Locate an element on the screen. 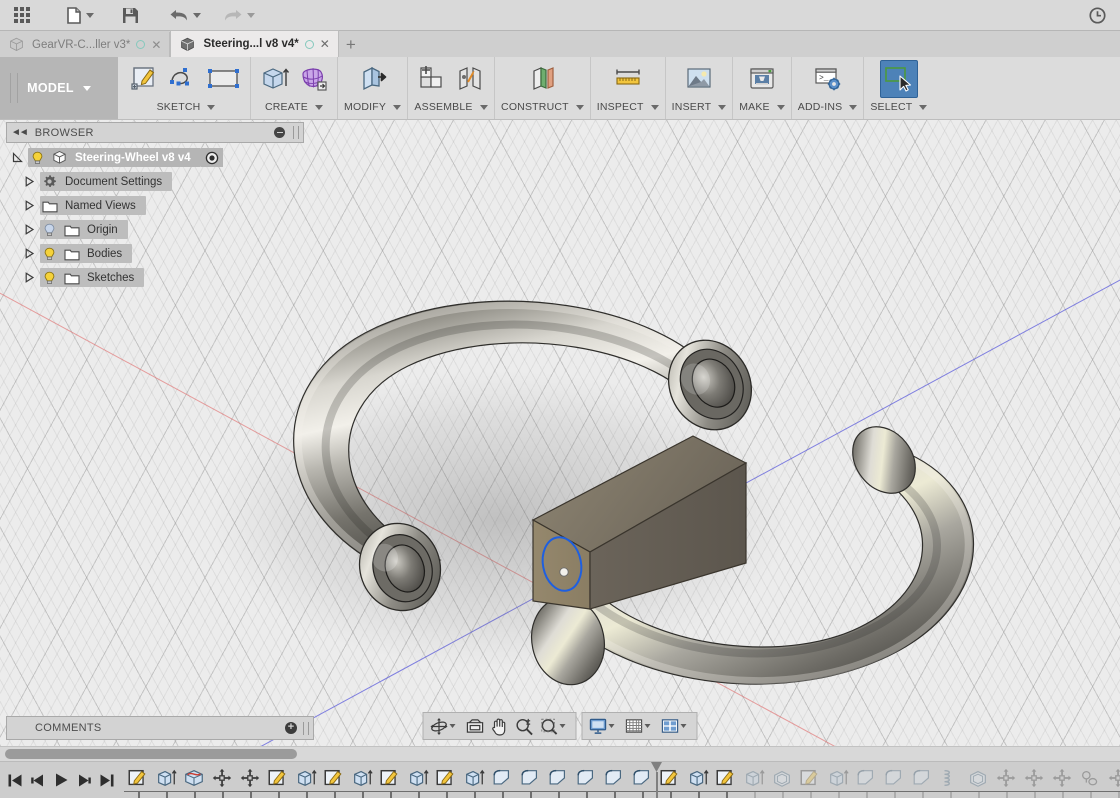  timeline-feature-rigid-group is located at coordinates (1090, 781).